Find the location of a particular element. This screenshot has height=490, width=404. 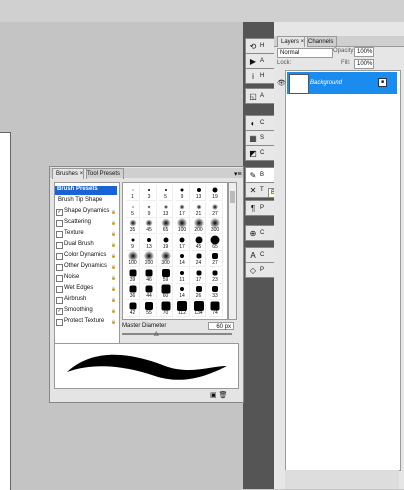

brush-option-wet-edges: Wet Edges 🔒 is located at coordinates (86, 289).